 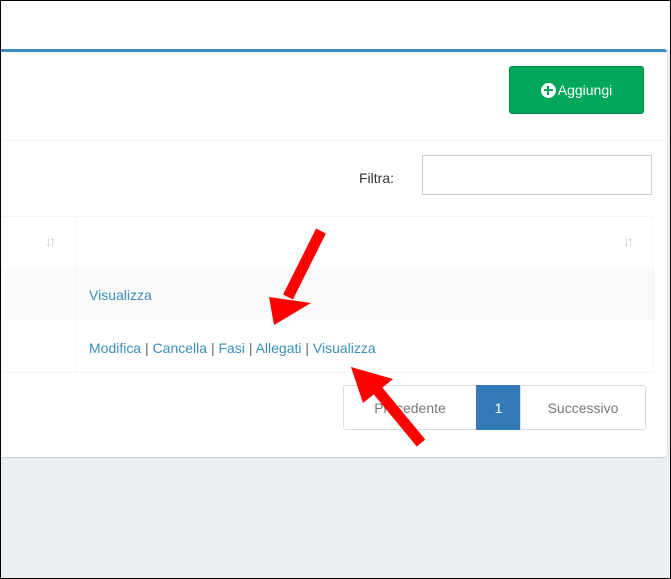 What do you see at coordinates (583, 407) in the screenshot?
I see `next-page-button: Successivo` at bounding box center [583, 407].